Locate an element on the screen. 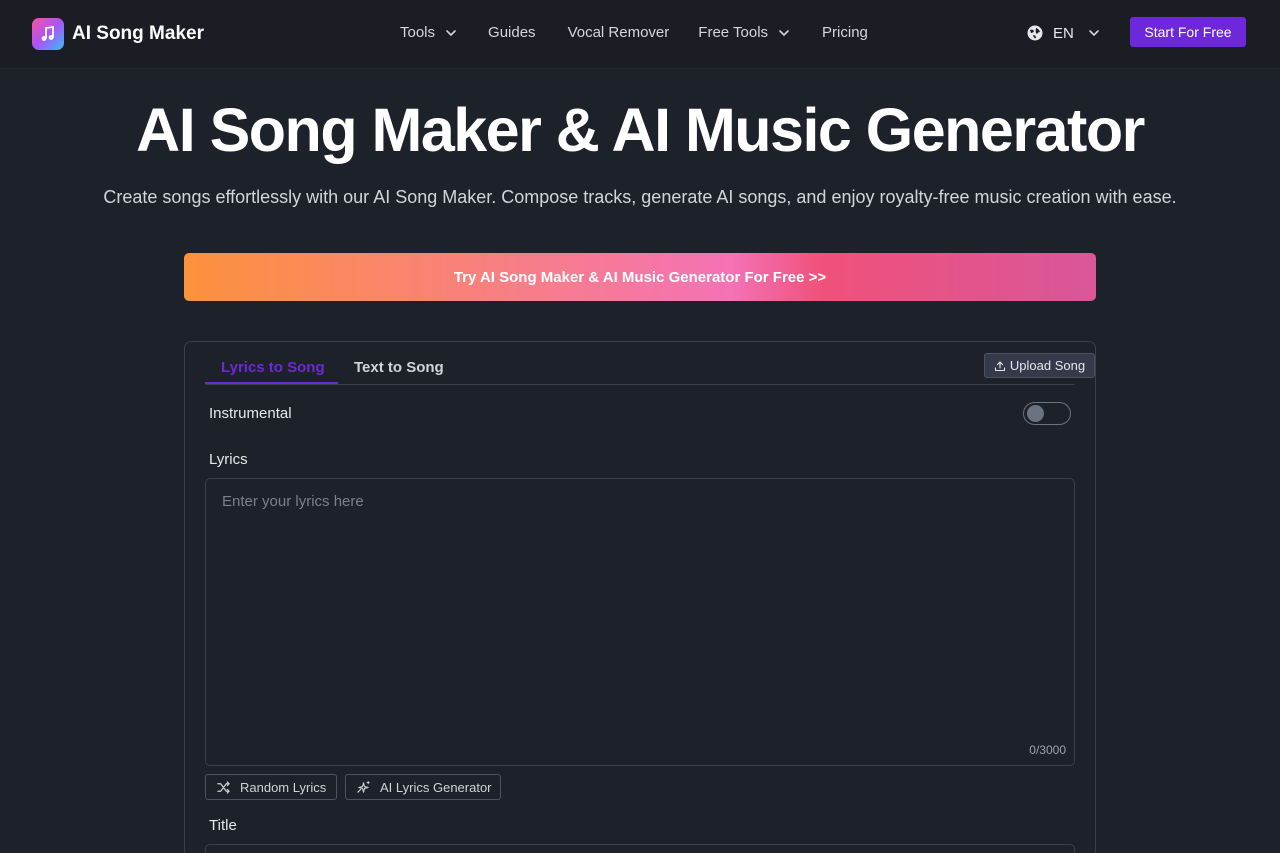 The height and width of the screenshot is (853, 1280). random-lyrics-button: Random Lyrics is located at coordinates (271, 787).